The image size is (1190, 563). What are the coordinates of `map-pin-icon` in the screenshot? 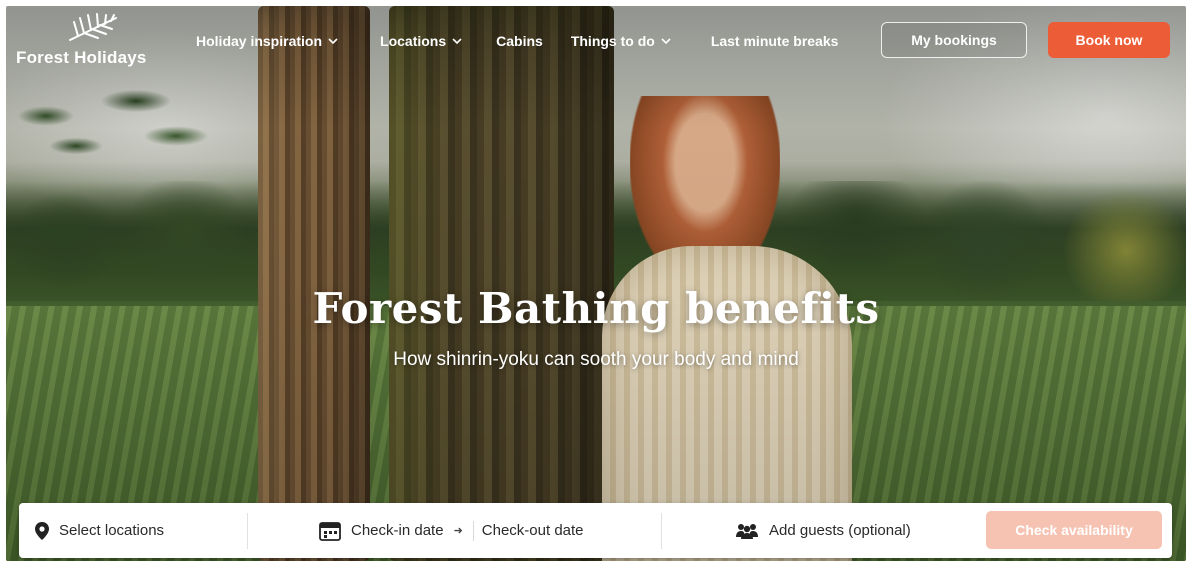 It's located at (42, 530).